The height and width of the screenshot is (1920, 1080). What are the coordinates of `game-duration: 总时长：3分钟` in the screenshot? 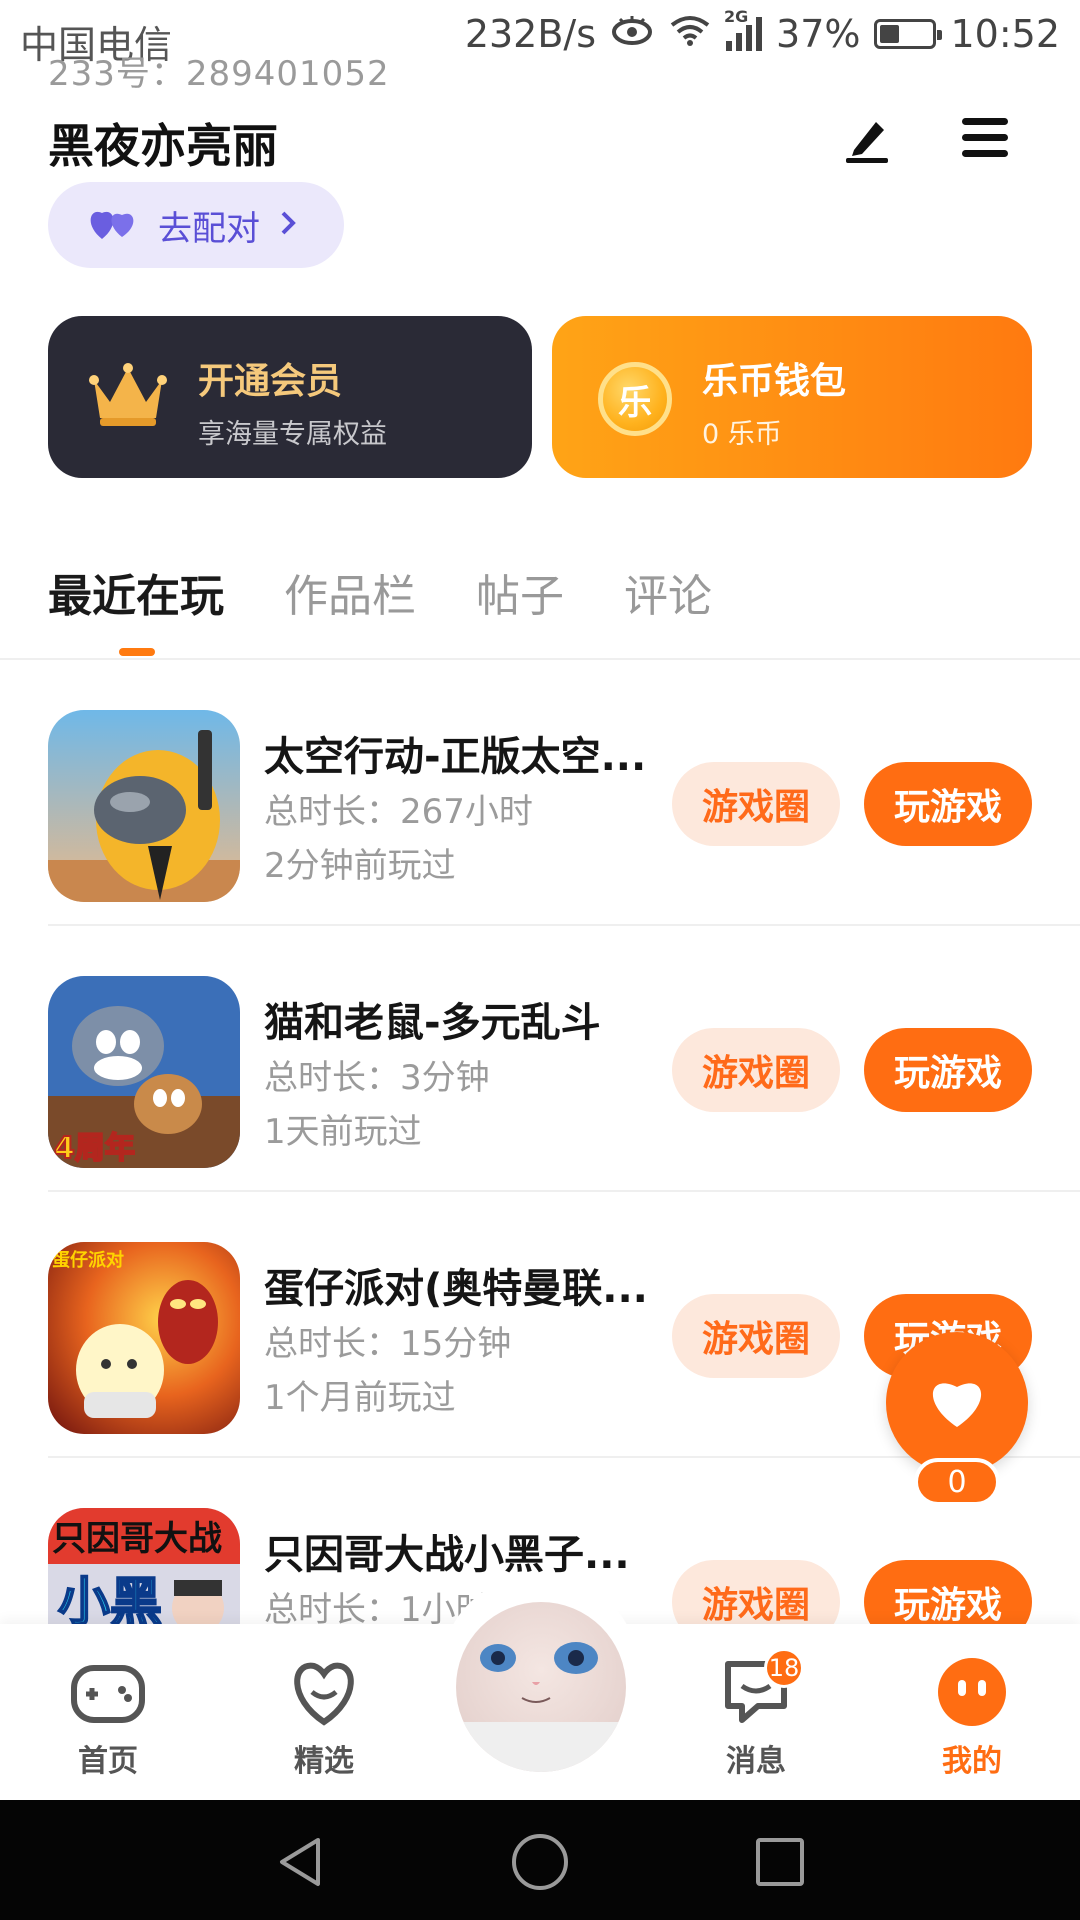 It's located at (377, 1078).